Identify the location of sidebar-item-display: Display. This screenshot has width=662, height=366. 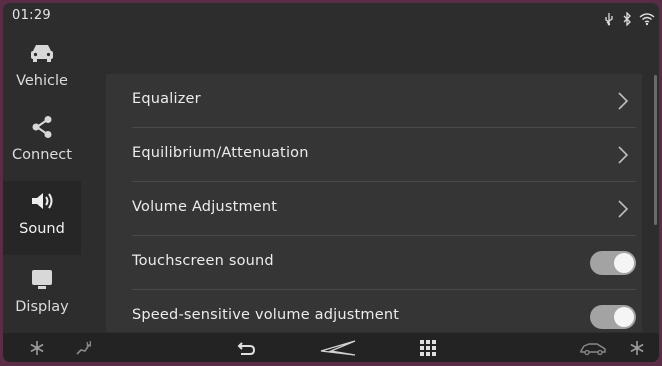
(42, 296).